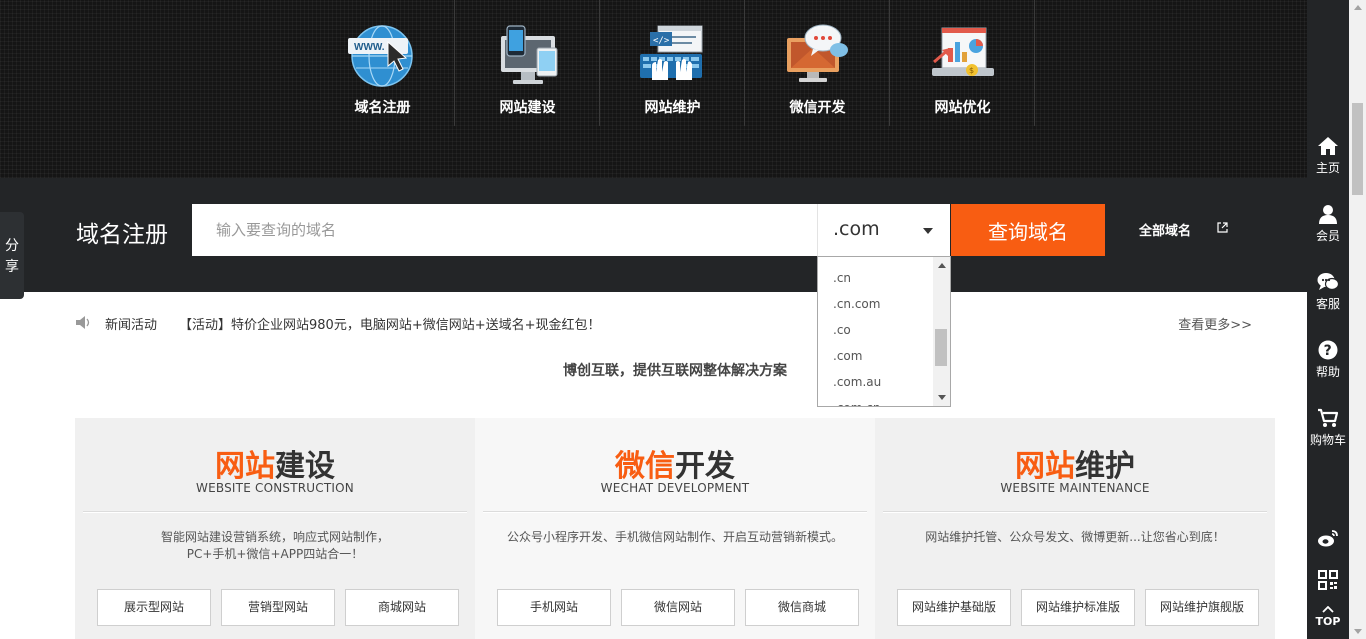  Describe the element at coordinates (382, 108) in the screenshot. I see `service-label: 域名注册` at that location.